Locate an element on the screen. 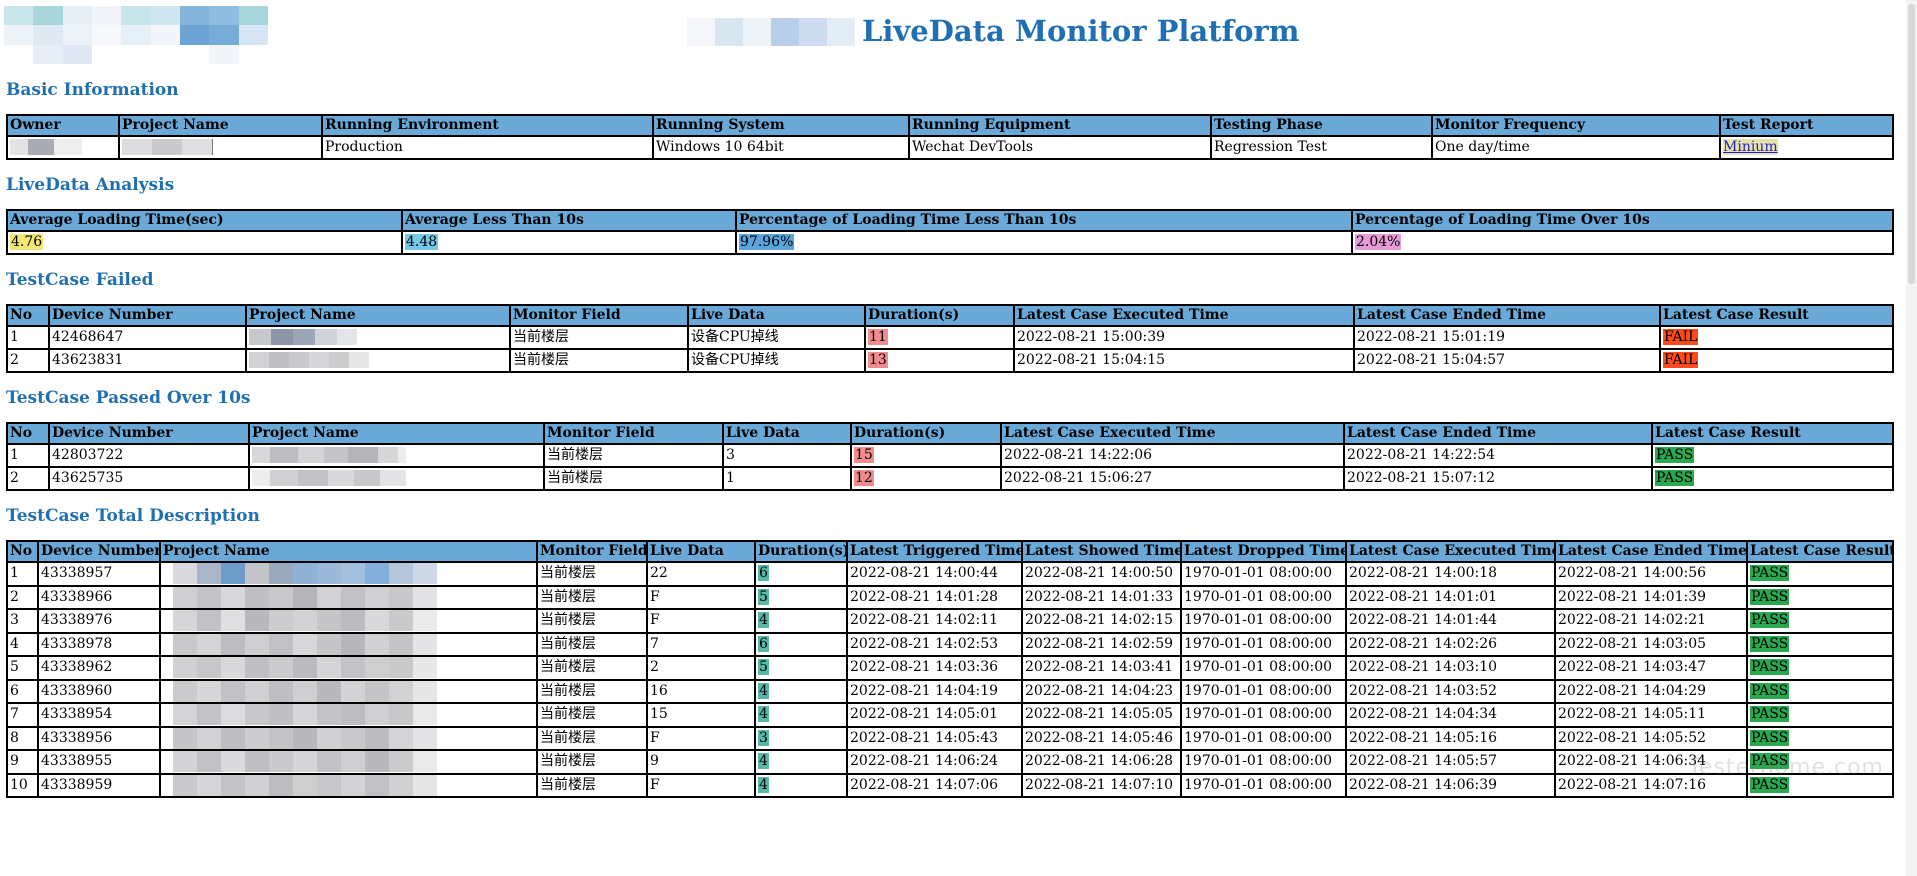 Image resolution: width=1917 pixels, height=876 pixels. triggered-time-cell: 2022-08-21 14:05:43 is located at coordinates (934, 738).